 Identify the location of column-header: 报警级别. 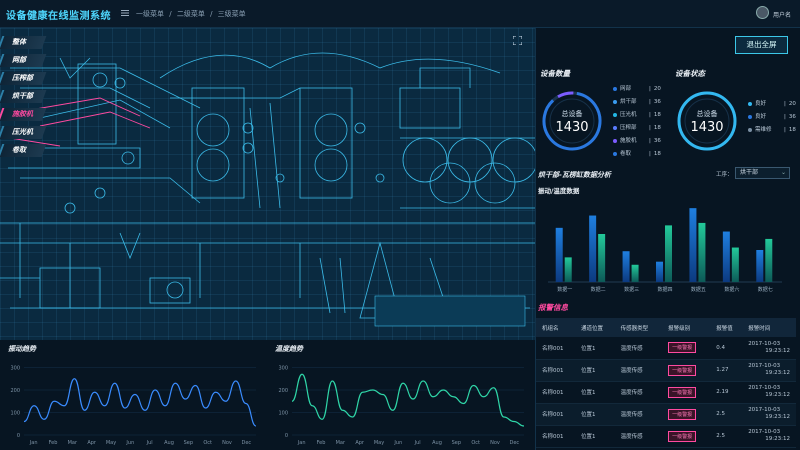
(686, 327).